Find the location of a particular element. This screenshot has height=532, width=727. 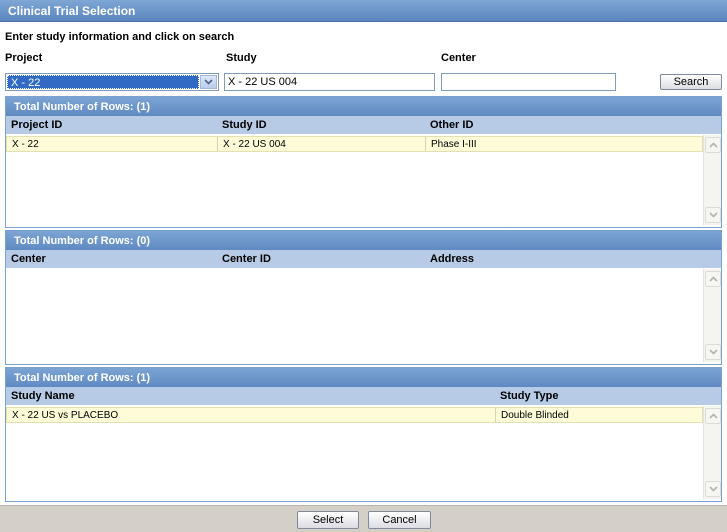

chevron-down-icon is located at coordinates (208, 82).